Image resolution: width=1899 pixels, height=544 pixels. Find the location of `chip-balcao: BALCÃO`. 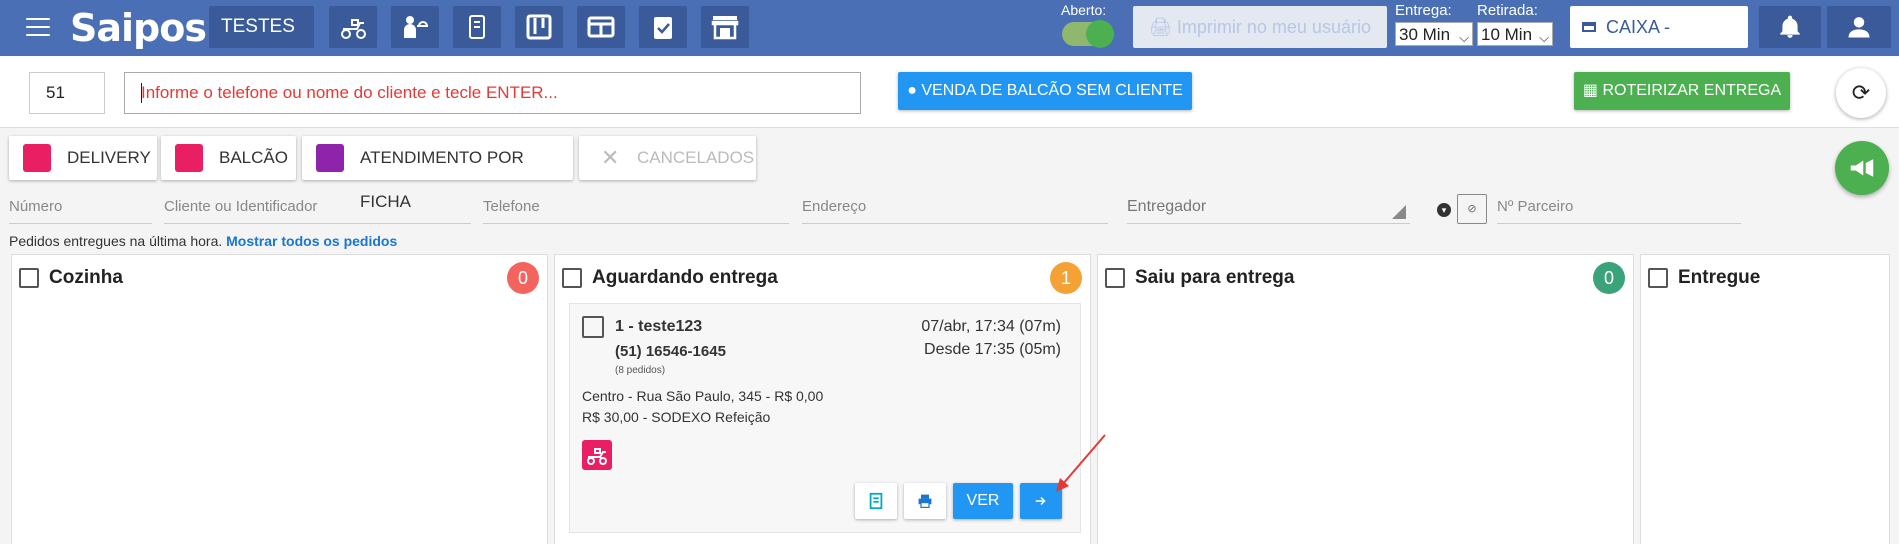

chip-balcao: BALCÃO is located at coordinates (228, 158).